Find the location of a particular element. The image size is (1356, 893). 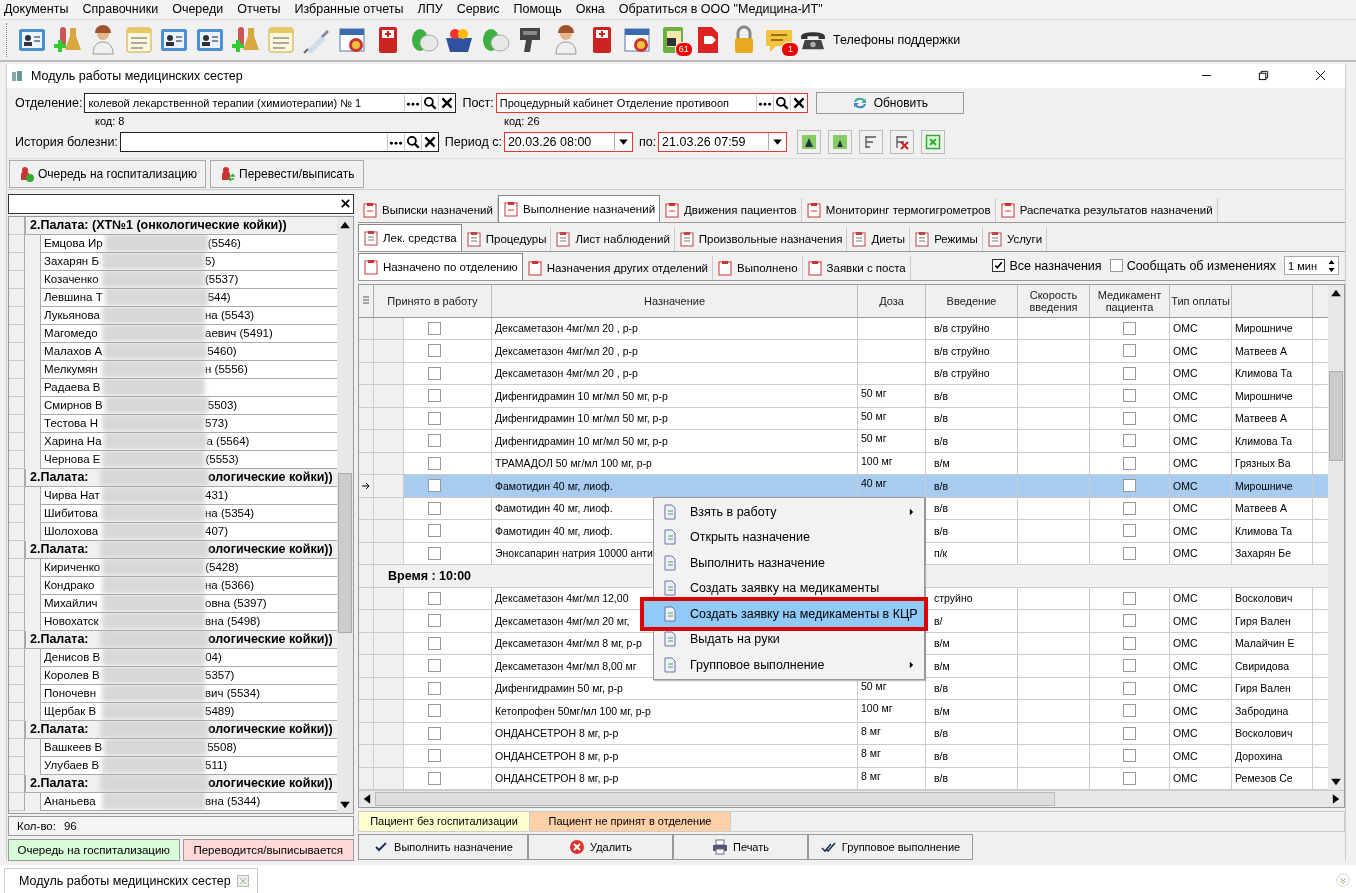

history-field is located at coordinates (279, 141).